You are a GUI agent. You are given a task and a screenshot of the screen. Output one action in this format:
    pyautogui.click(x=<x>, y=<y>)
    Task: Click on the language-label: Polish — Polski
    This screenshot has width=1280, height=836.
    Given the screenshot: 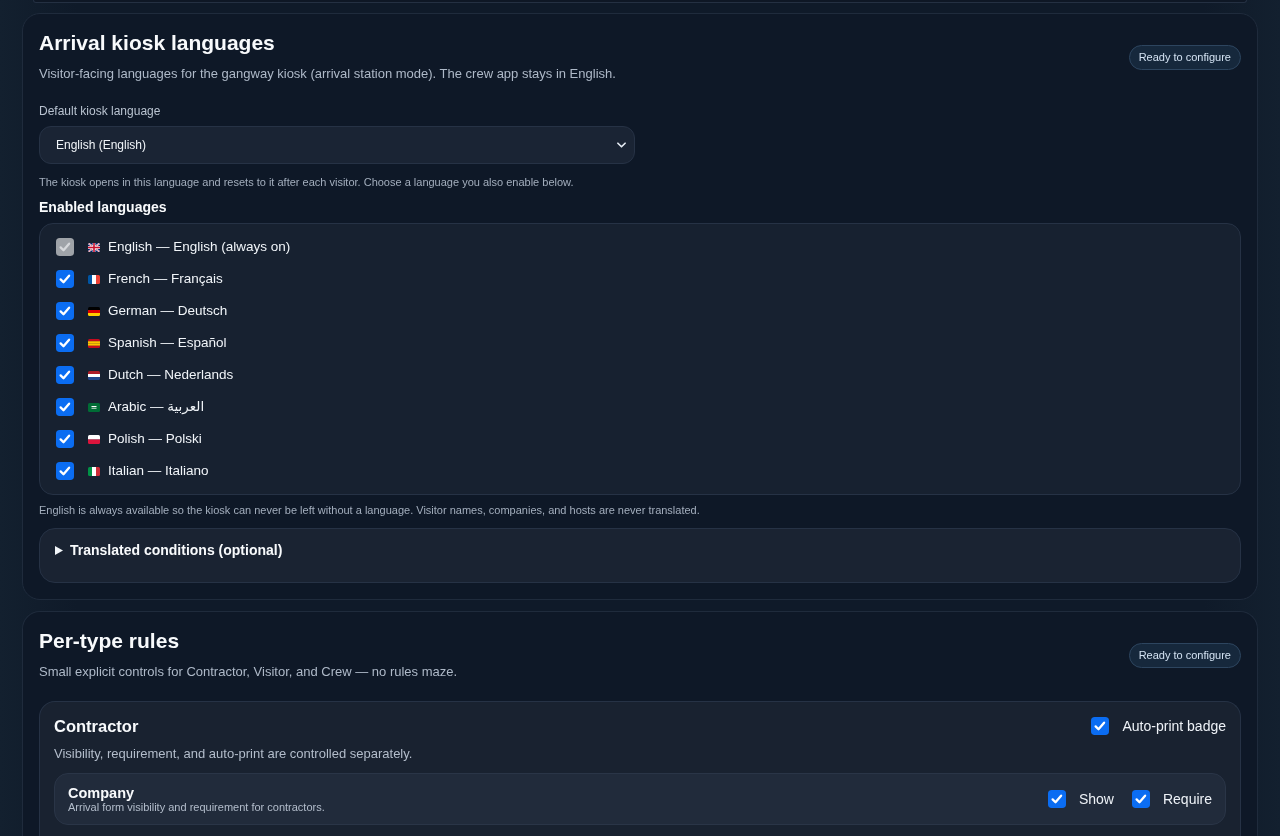 What is the action you would take?
    pyautogui.click(x=155, y=439)
    